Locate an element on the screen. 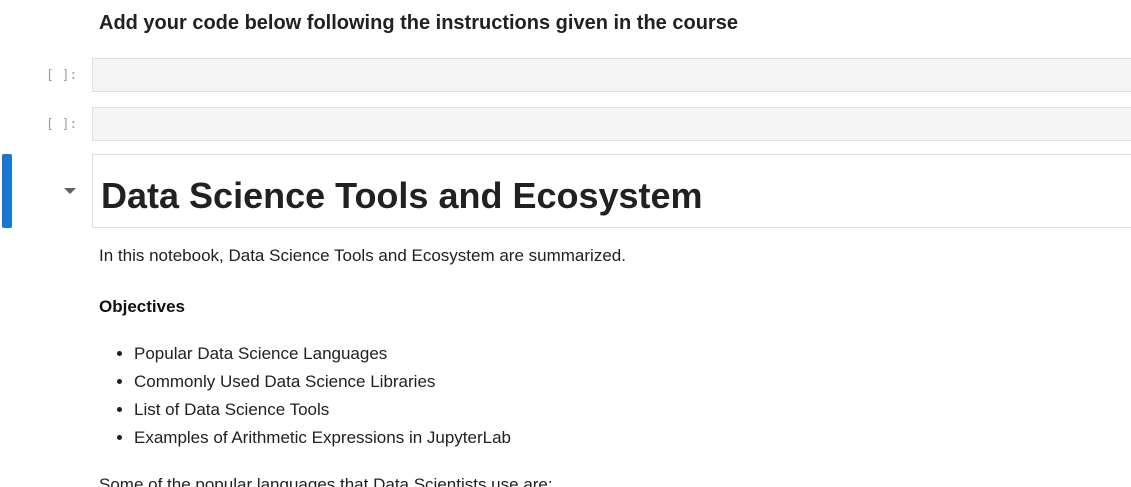  code-cell-2-input is located at coordinates (611, 124).